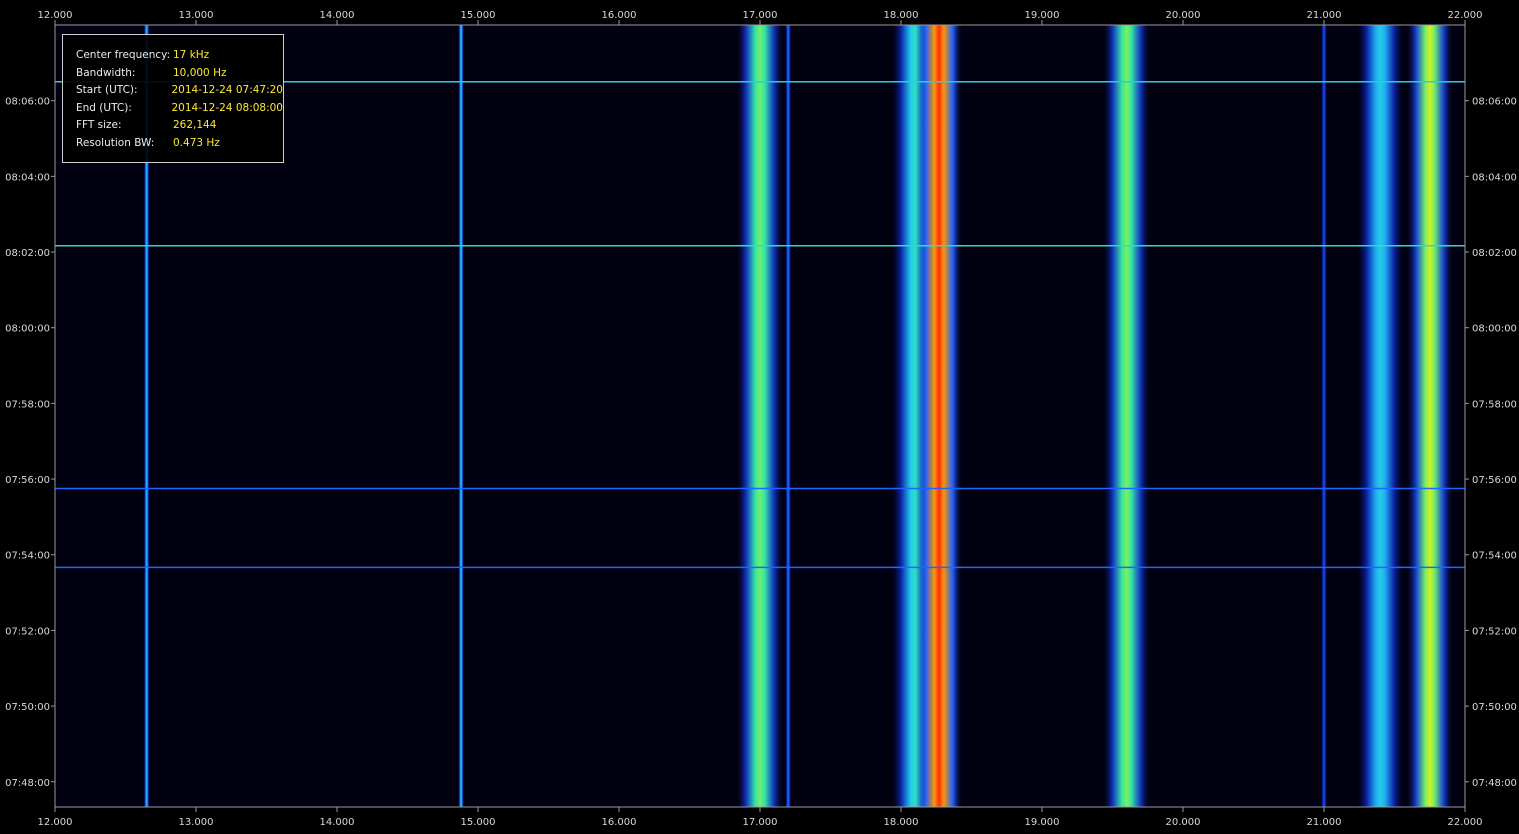 The height and width of the screenshot is (834, 1519). What do you see at coordinates (901, 822) in the screenshot?
I see `x-tick-label-bottom: 18.000` at bounding box center [901, 822].